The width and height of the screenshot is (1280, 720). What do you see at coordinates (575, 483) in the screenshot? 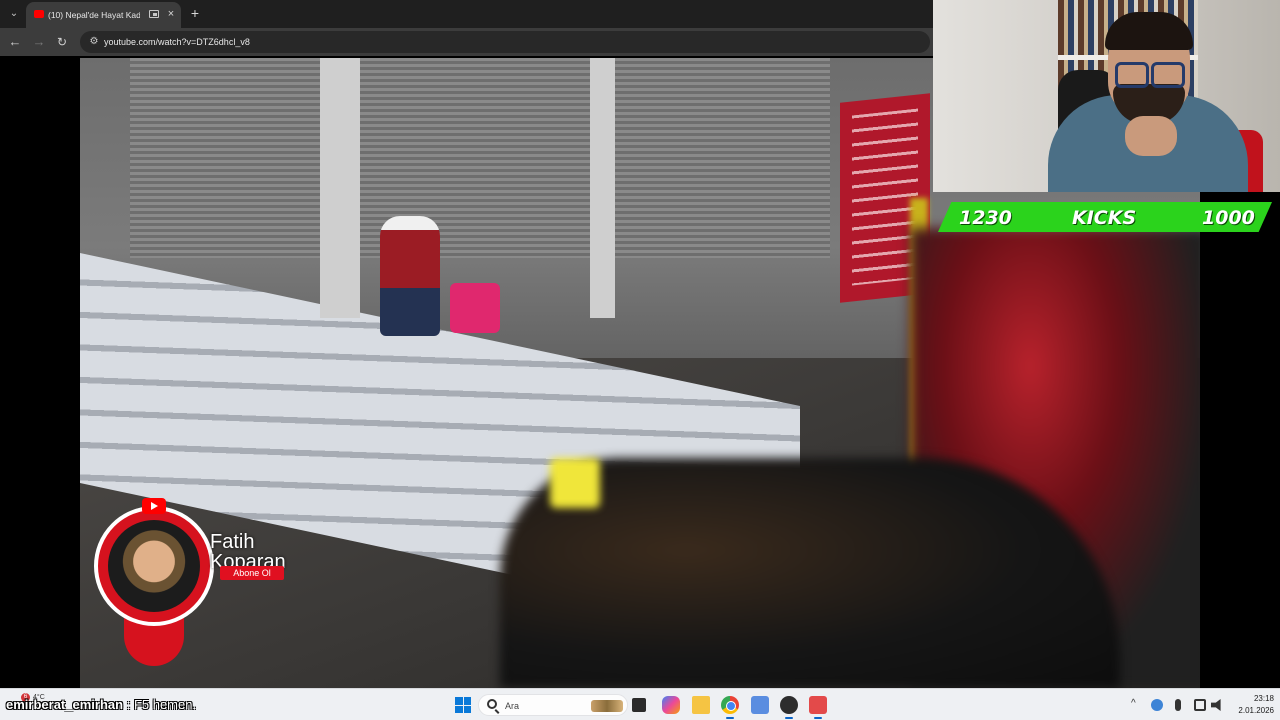
I see `video-bike-light` at bounding box center [575, 483].